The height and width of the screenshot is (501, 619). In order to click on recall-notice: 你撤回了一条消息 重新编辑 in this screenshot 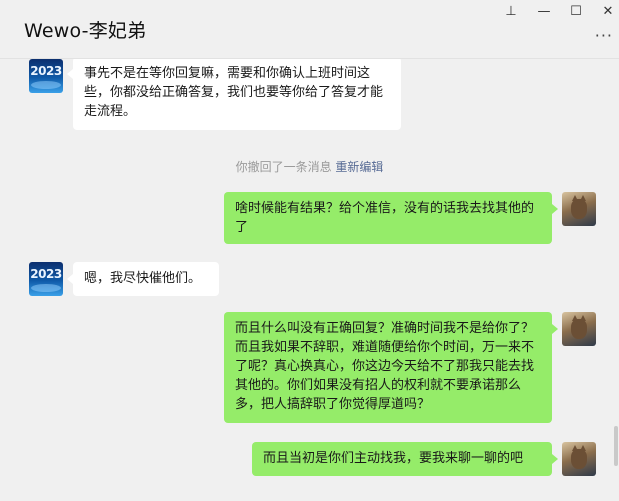, I will do `click(309, 166)`.